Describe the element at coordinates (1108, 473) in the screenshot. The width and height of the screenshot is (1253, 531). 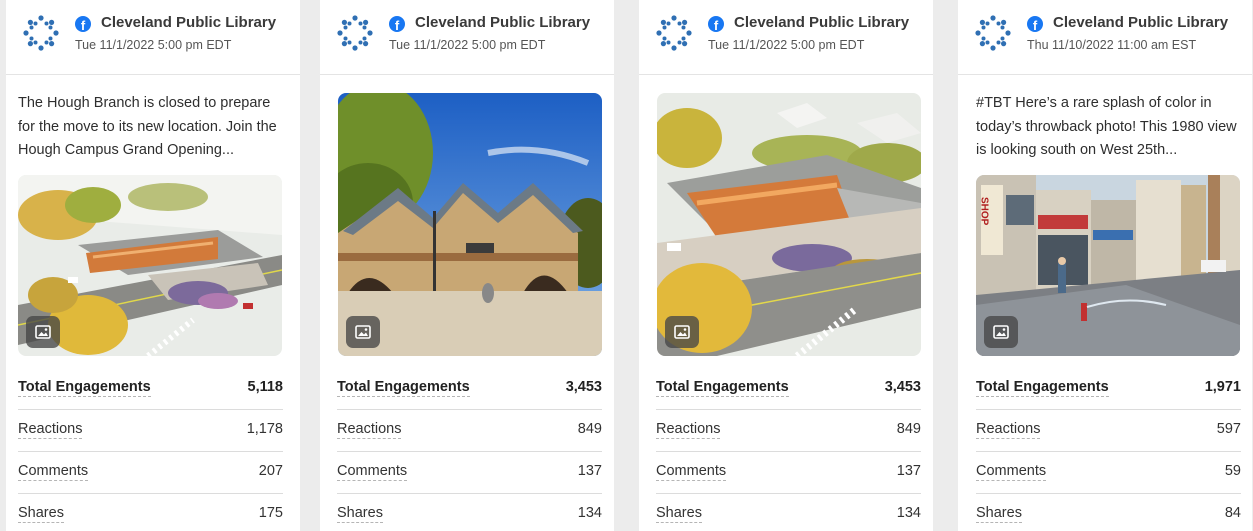
I see `metric-comments: Comments 59` at that location.